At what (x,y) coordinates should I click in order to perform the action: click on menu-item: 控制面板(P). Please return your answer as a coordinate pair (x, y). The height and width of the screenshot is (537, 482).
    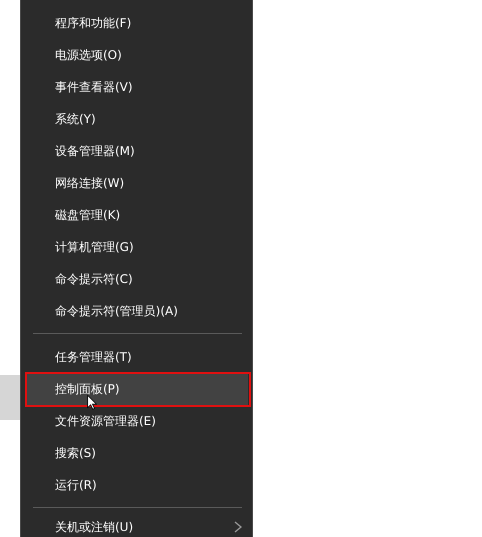
    Looking at the image, I should click on (137, 389).